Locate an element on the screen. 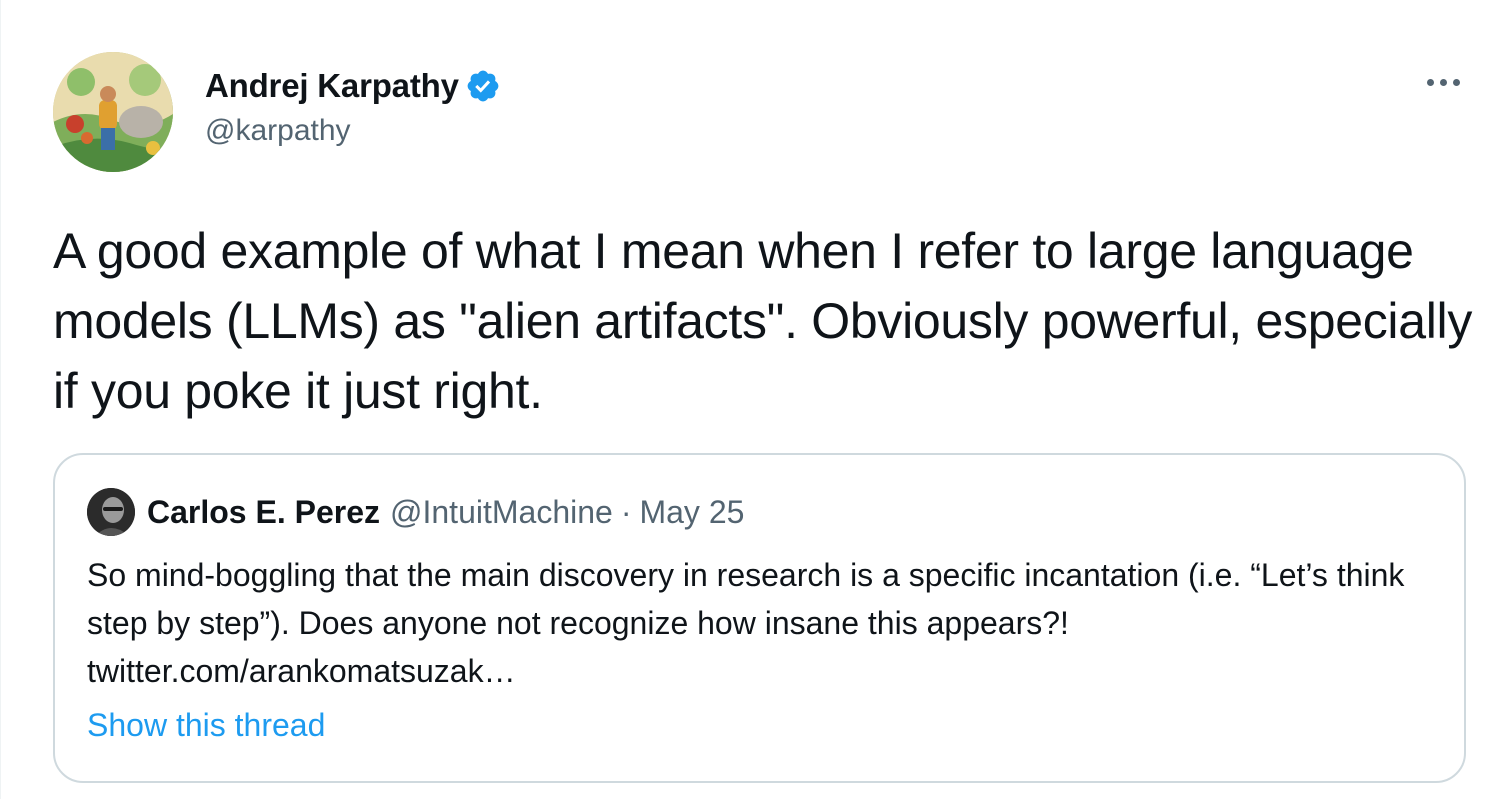  author-block: Andrej Karpathy @karpathy is located at coordinates (353, 105).